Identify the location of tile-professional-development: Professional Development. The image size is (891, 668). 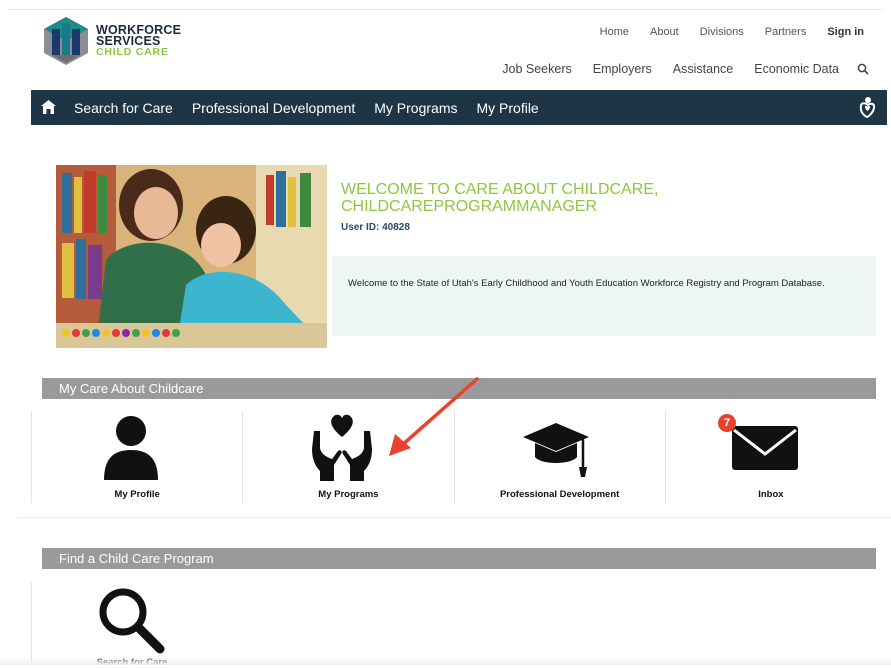
(559, 457).